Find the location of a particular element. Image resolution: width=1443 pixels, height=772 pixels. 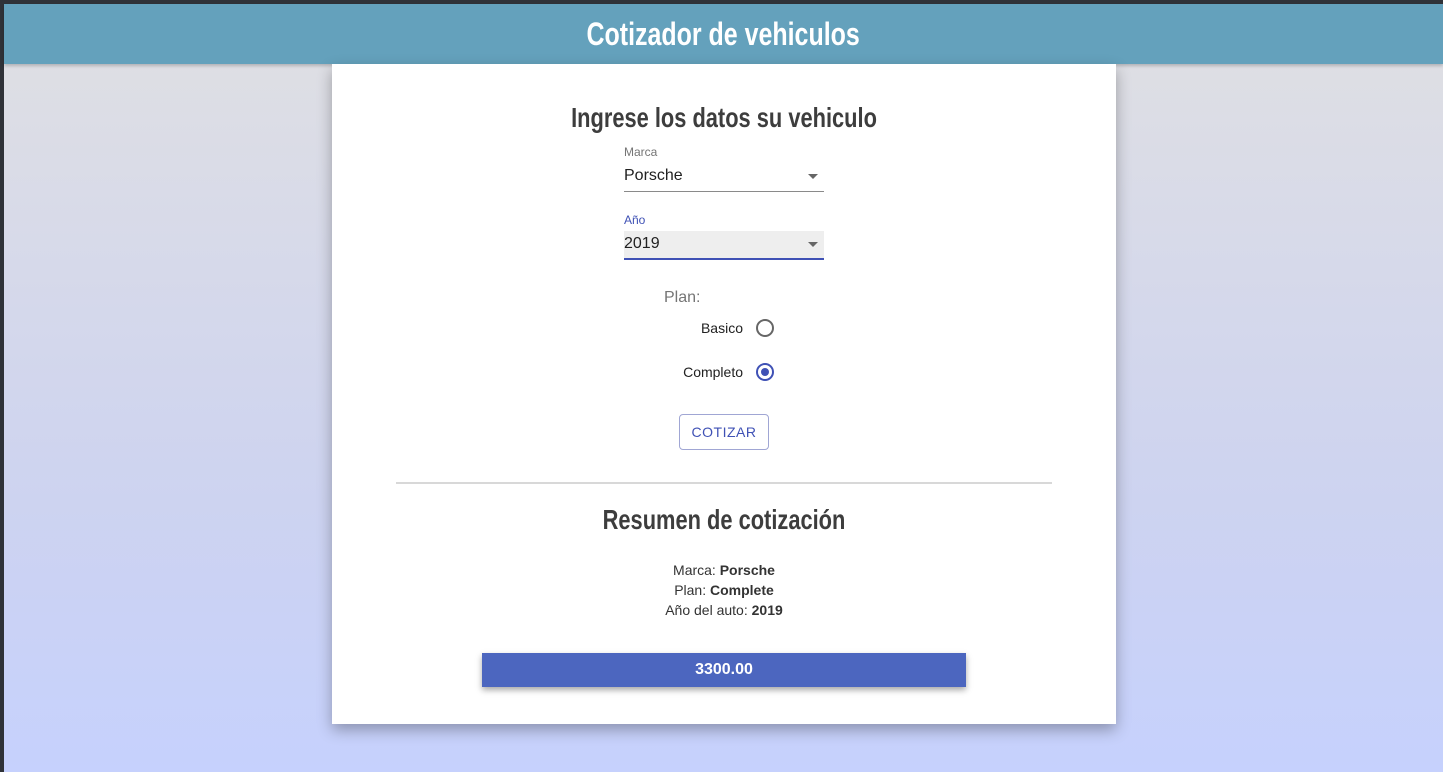

summary-anio-value: 2019 is located at coordinates (767, 610).